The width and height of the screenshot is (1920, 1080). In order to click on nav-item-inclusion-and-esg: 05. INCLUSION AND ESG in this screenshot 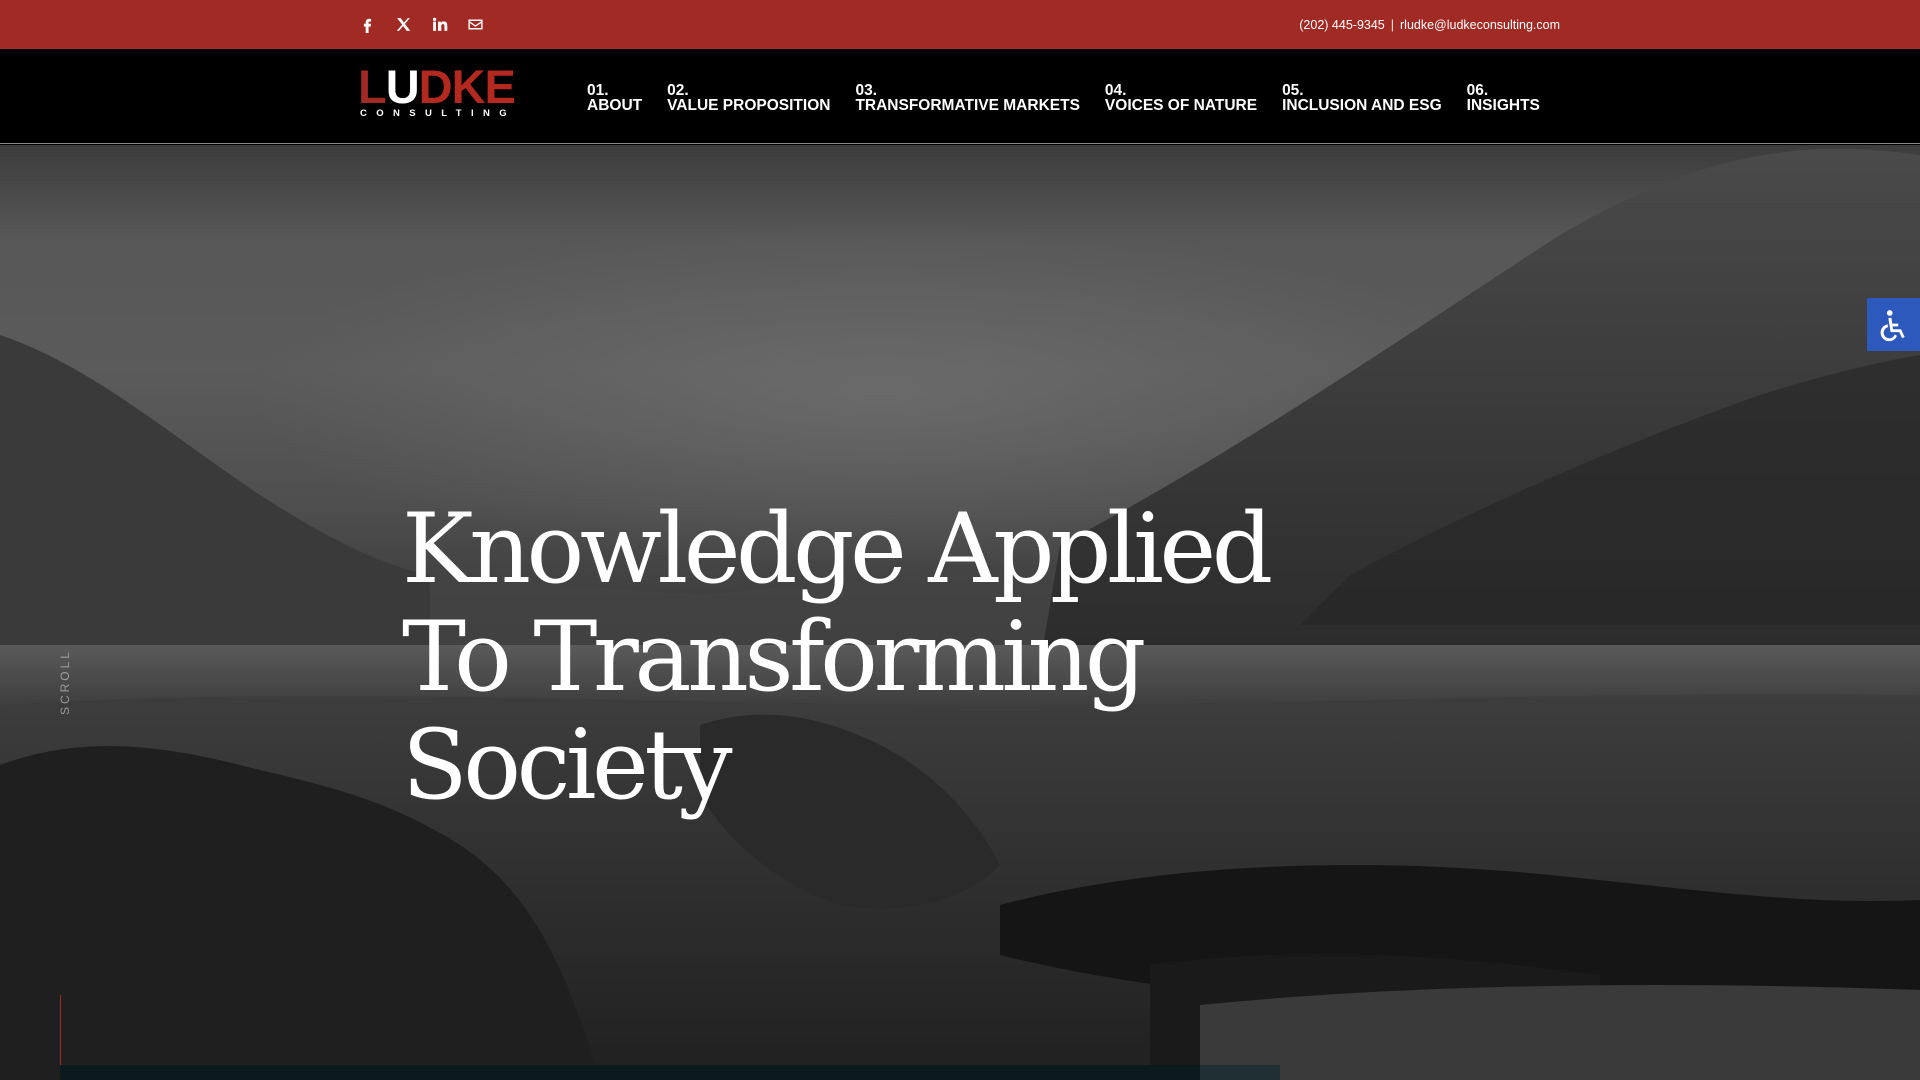, I will do `click(1362, 98)`.